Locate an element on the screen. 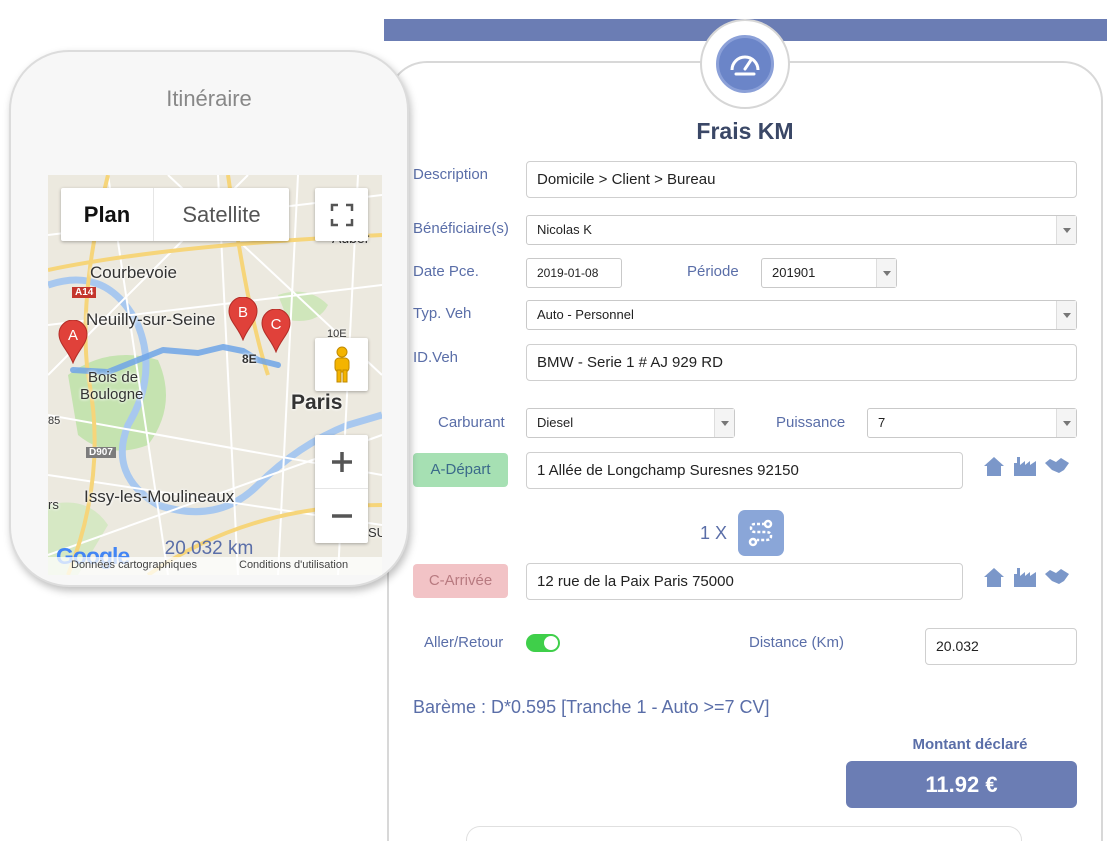  plus-icon is located at coordinates (341, 461).